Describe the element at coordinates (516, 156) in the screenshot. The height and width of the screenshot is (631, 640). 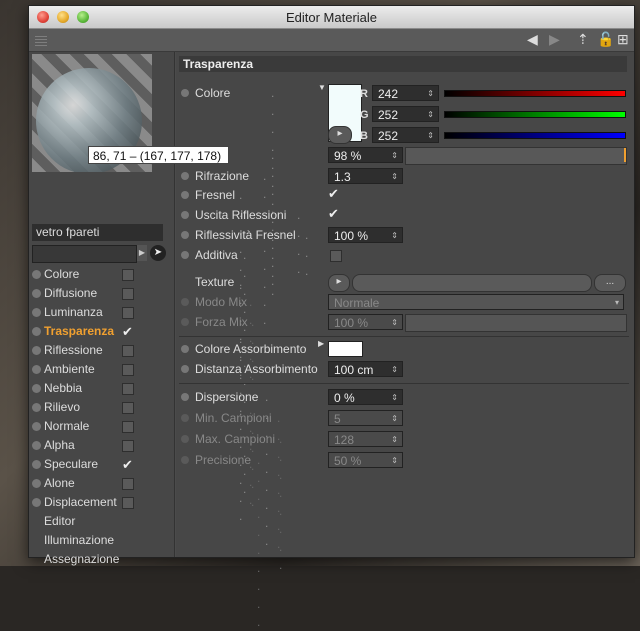
I see `luminosita-slider` at that location.